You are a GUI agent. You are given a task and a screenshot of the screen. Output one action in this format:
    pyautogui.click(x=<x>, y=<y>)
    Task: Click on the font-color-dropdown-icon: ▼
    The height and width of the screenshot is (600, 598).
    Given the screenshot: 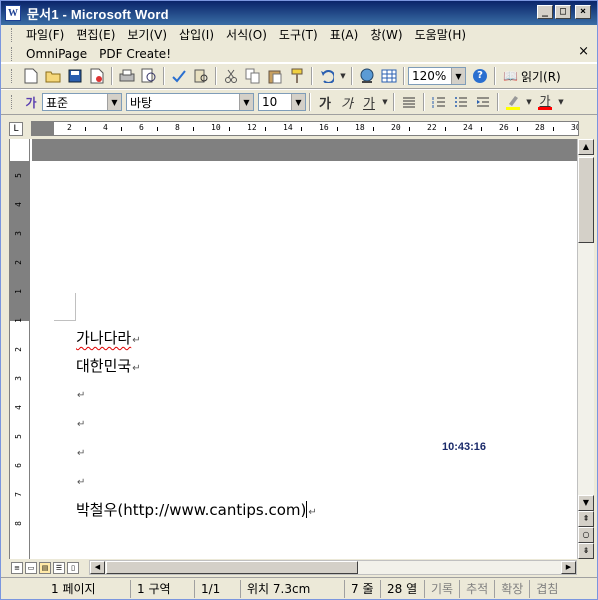 What is the action you would take?
    pyautogui.click(x=561, y=102)
    